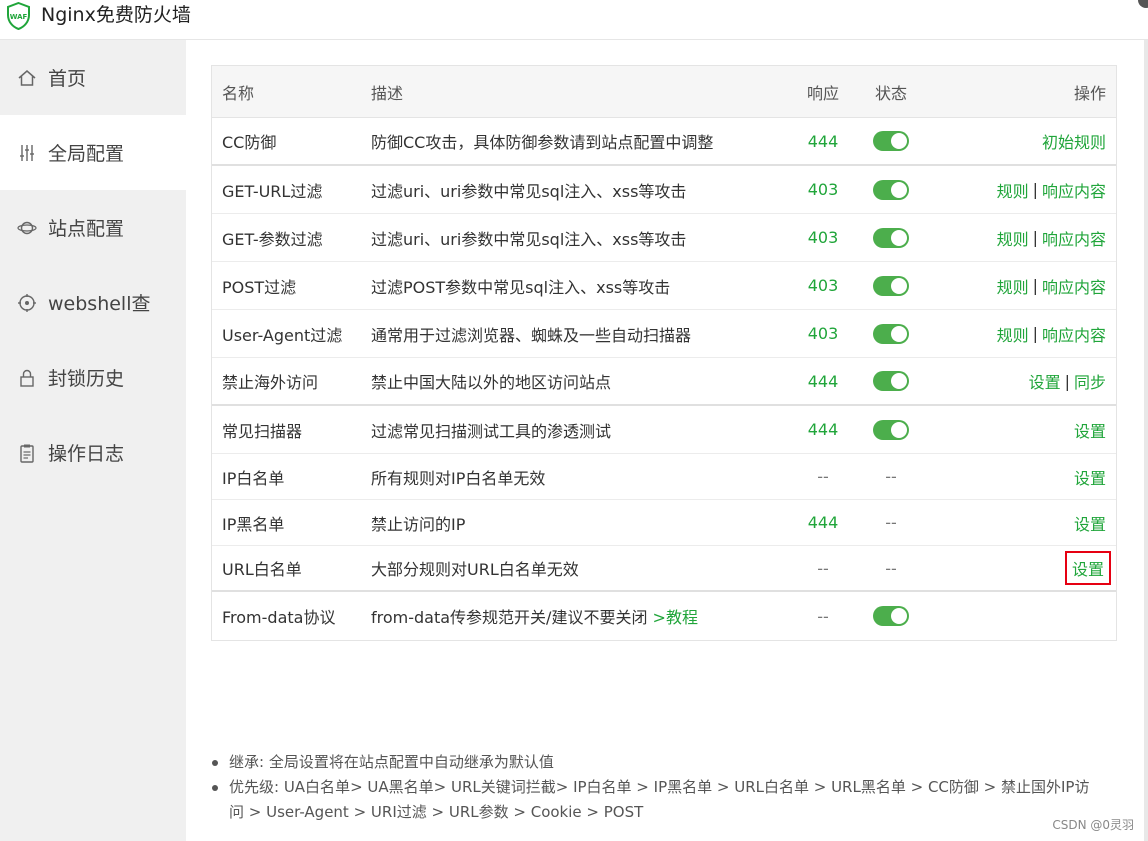 Image resolution: width=1148 pixels, height=841 pixels. Describe the element at coordinates (262, 431) in the screenshot. I see `row-name: 常见扫描器` at that location.